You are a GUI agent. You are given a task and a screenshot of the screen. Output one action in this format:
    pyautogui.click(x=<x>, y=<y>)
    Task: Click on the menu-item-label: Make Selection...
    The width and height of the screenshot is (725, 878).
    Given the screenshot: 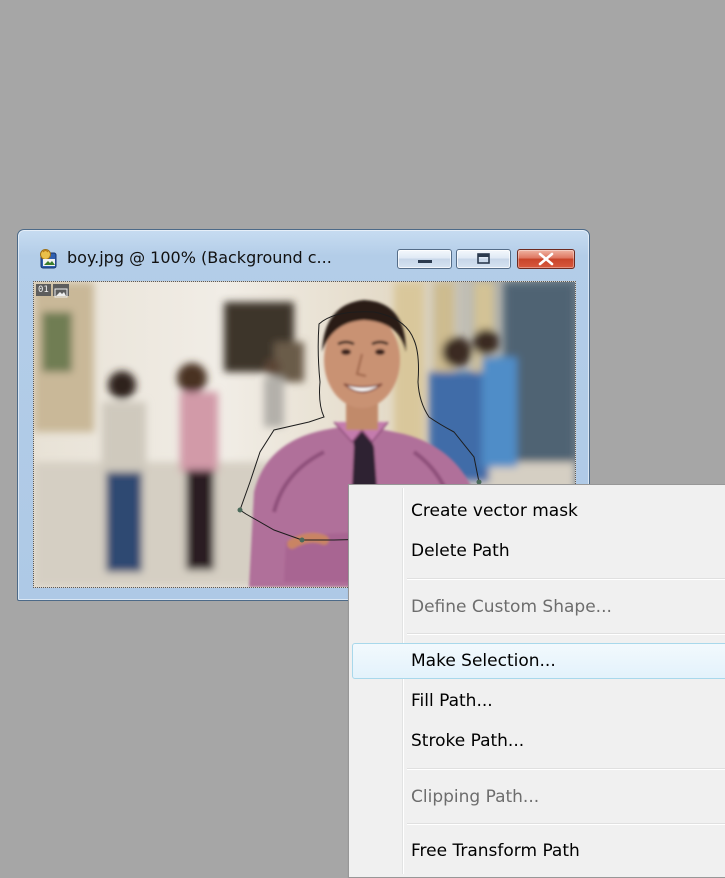 What is the action you would take?
    pyautogui.click(x=483, y=661)
    